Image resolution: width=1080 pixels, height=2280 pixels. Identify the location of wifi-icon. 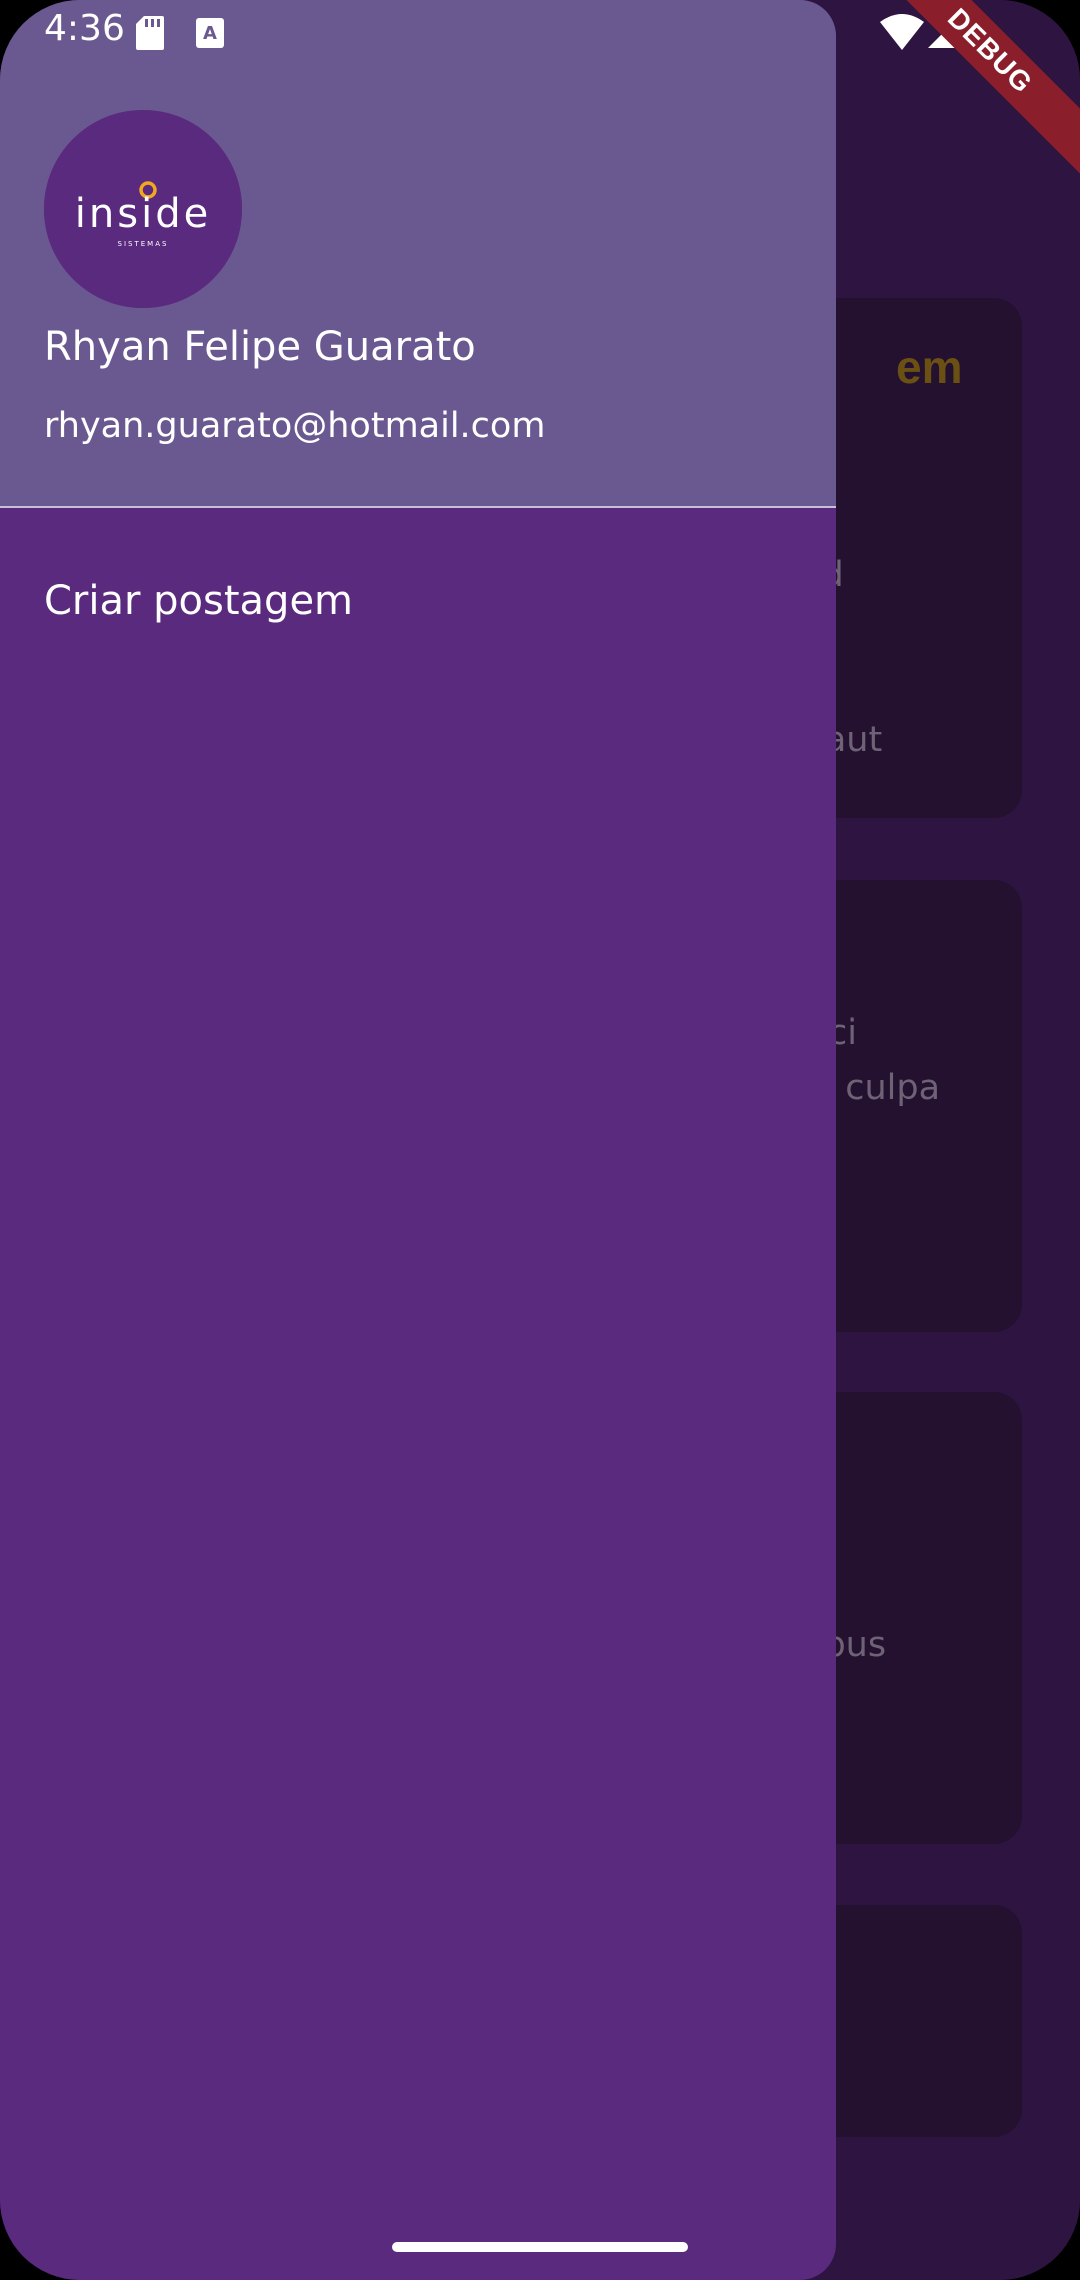
(902, 32).